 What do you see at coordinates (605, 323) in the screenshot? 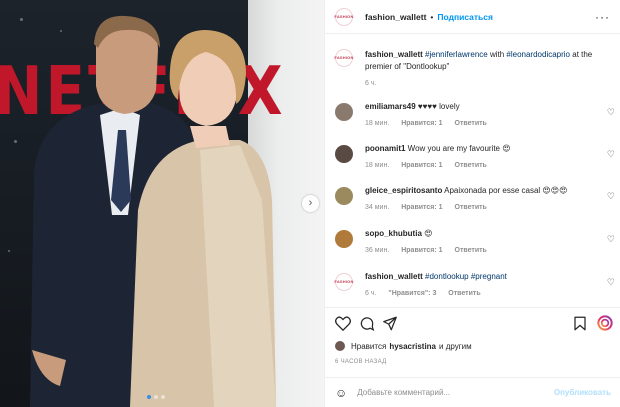
I see `reels-gradient-icon` at bounding box center [605, 323].